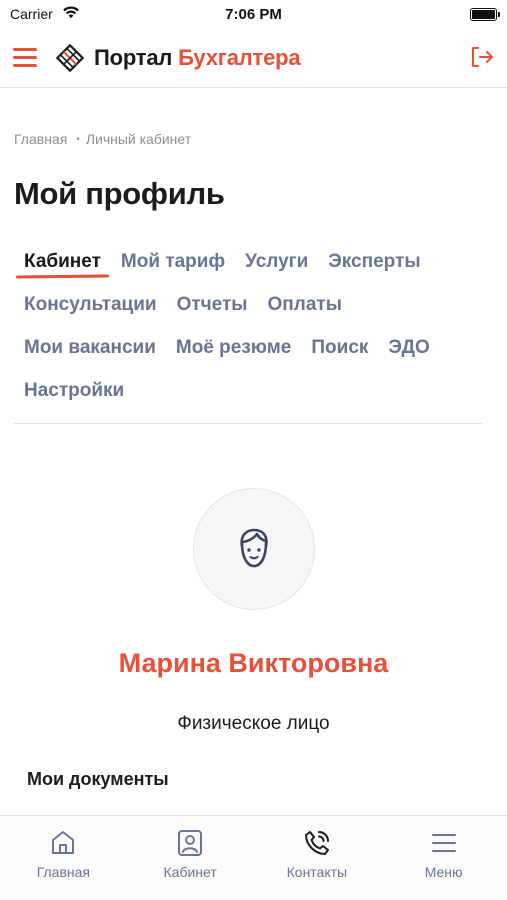  What do you see at coordinates (190, 843) in the screenshot?
I see `profile-card-icon` at bounding box center [190, 843].